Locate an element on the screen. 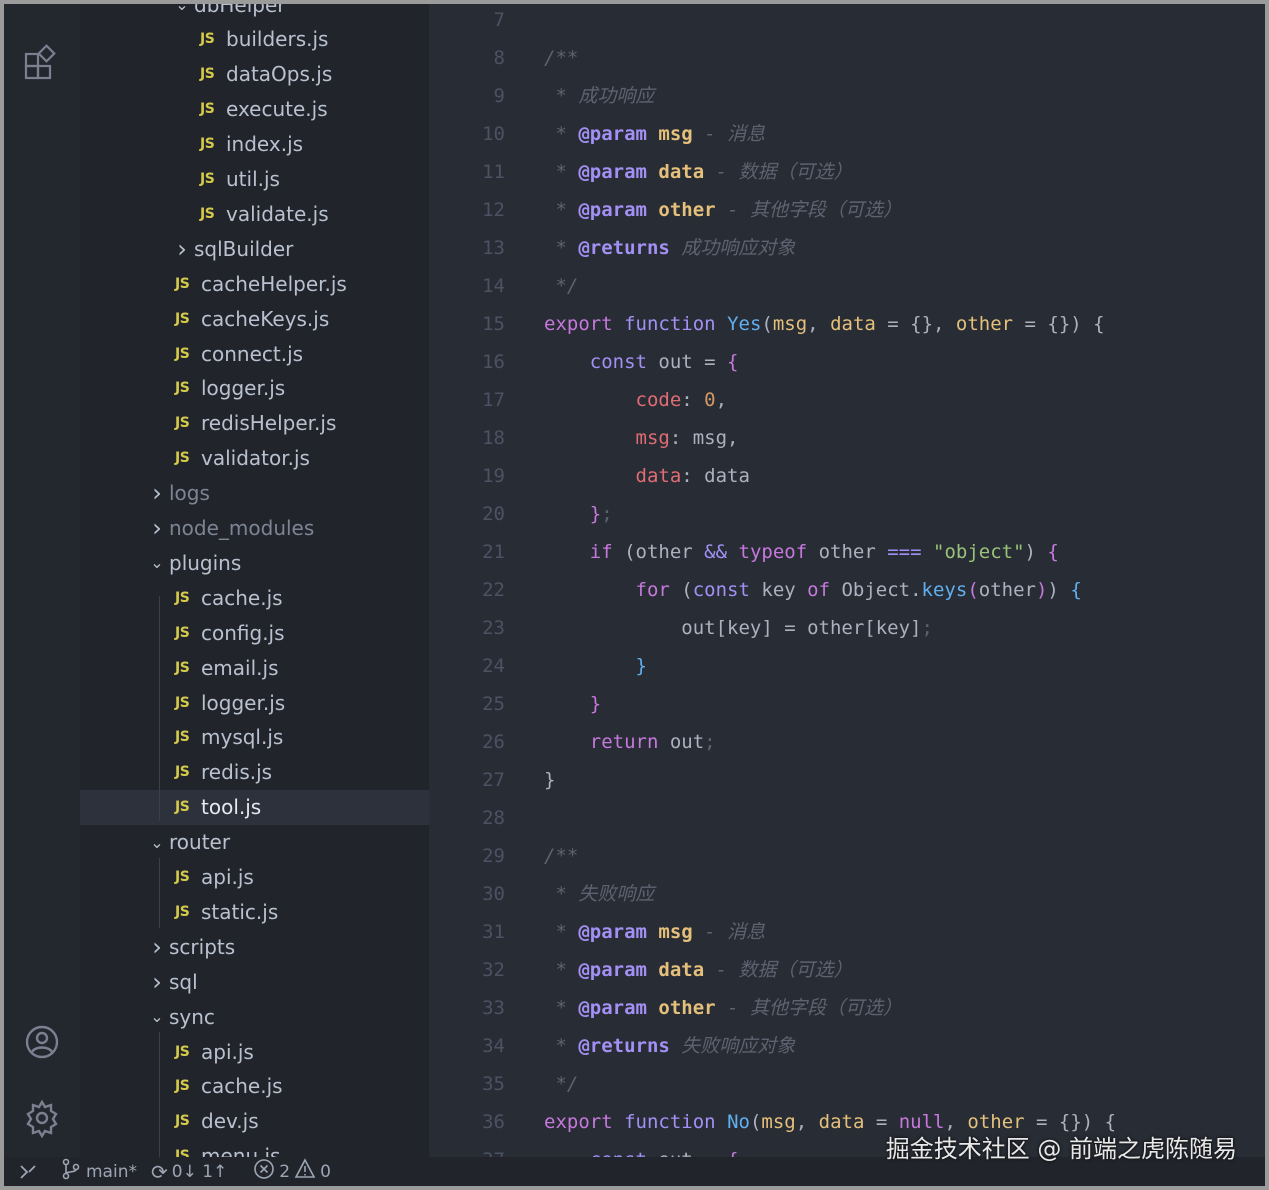 The image size is (1269, 1190). code-line: 28 is located at coordinates (847, 818).